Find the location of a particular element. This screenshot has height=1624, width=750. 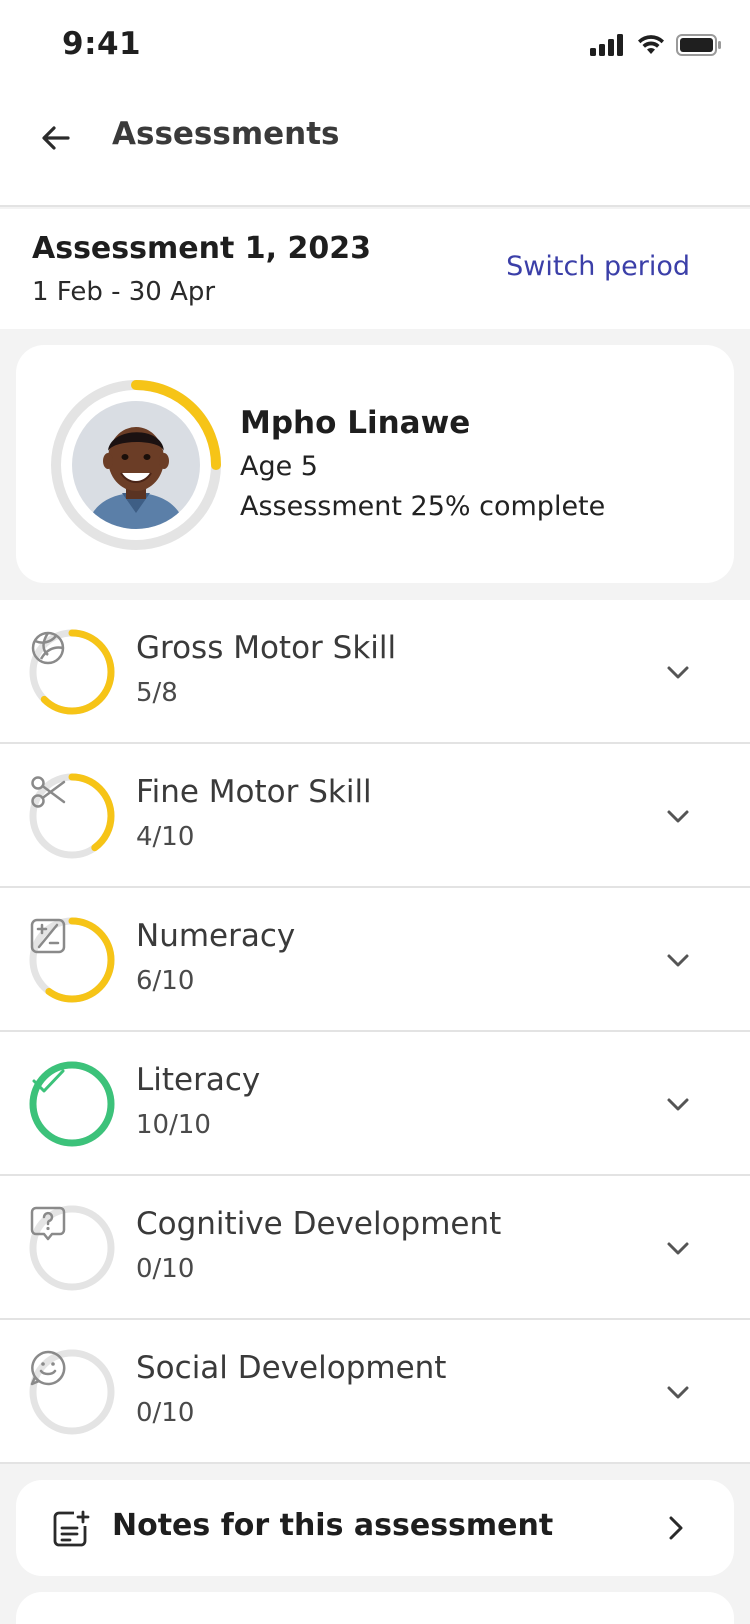

skill-row-gross-motor: Gross Motor Skill 5/8 is located at coordinates (375, 672).